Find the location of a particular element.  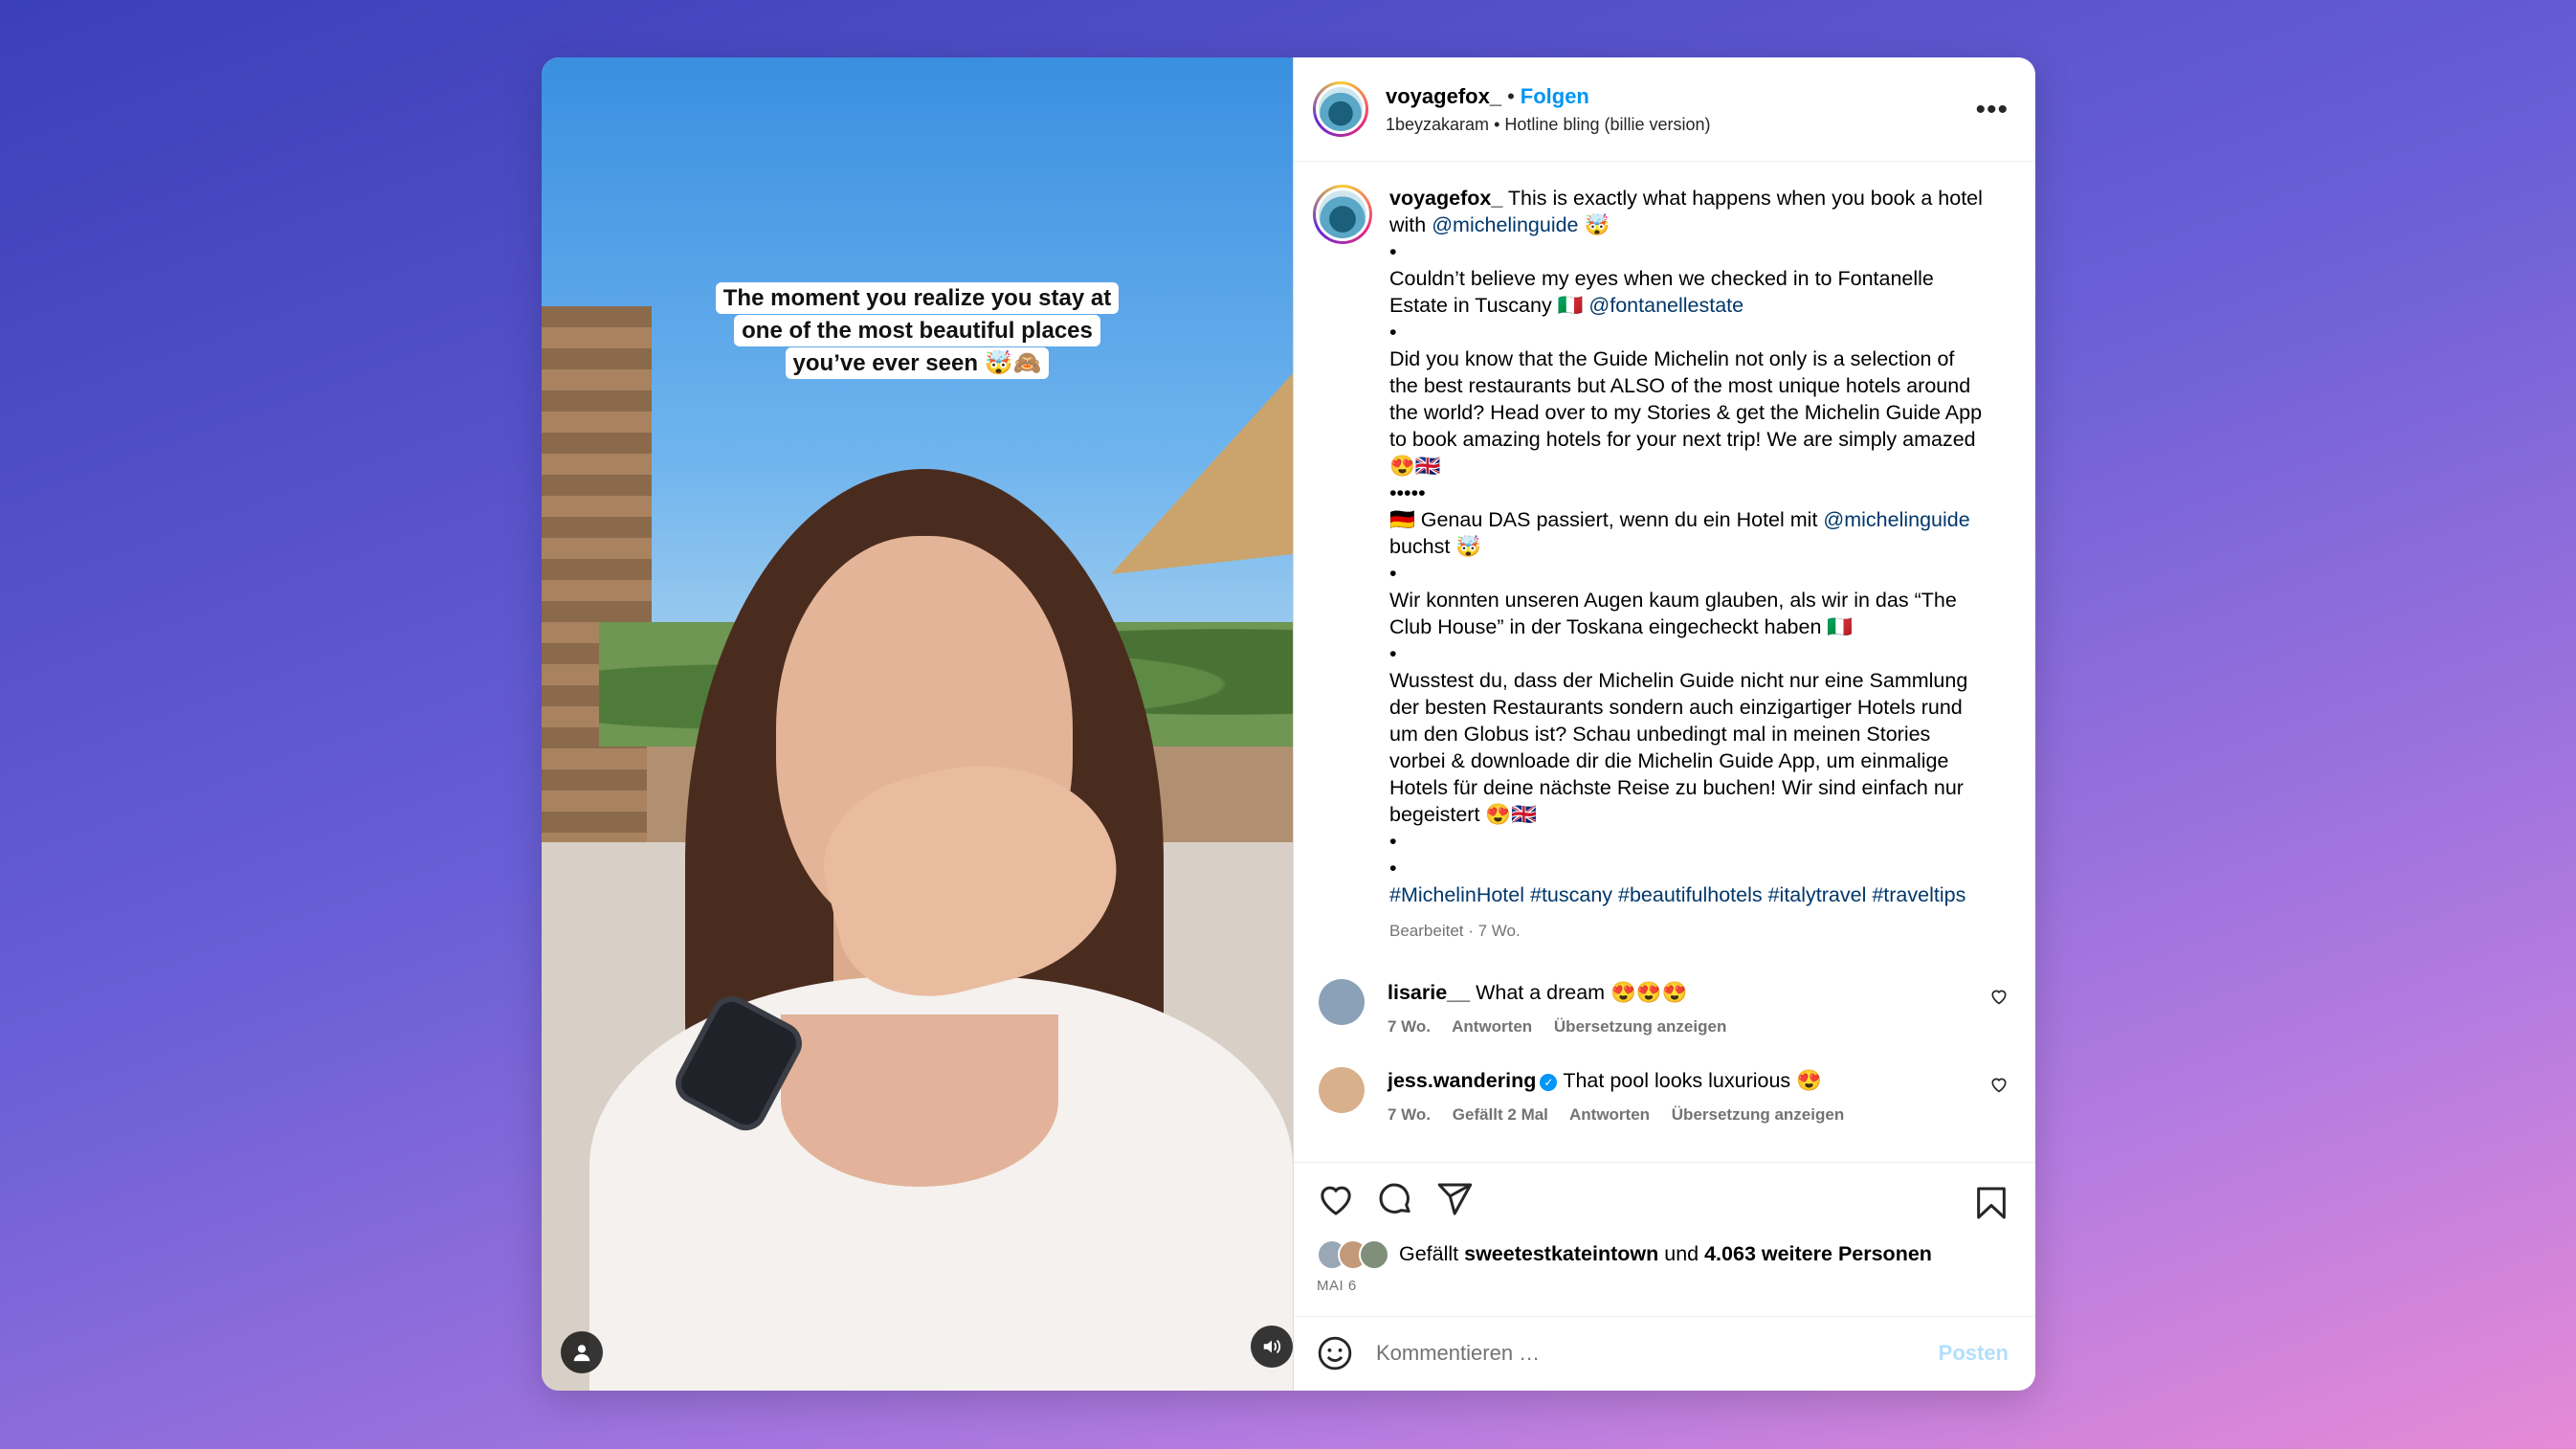

verified-badge-icon: ✓ is located at coordinates (1549, 1082).